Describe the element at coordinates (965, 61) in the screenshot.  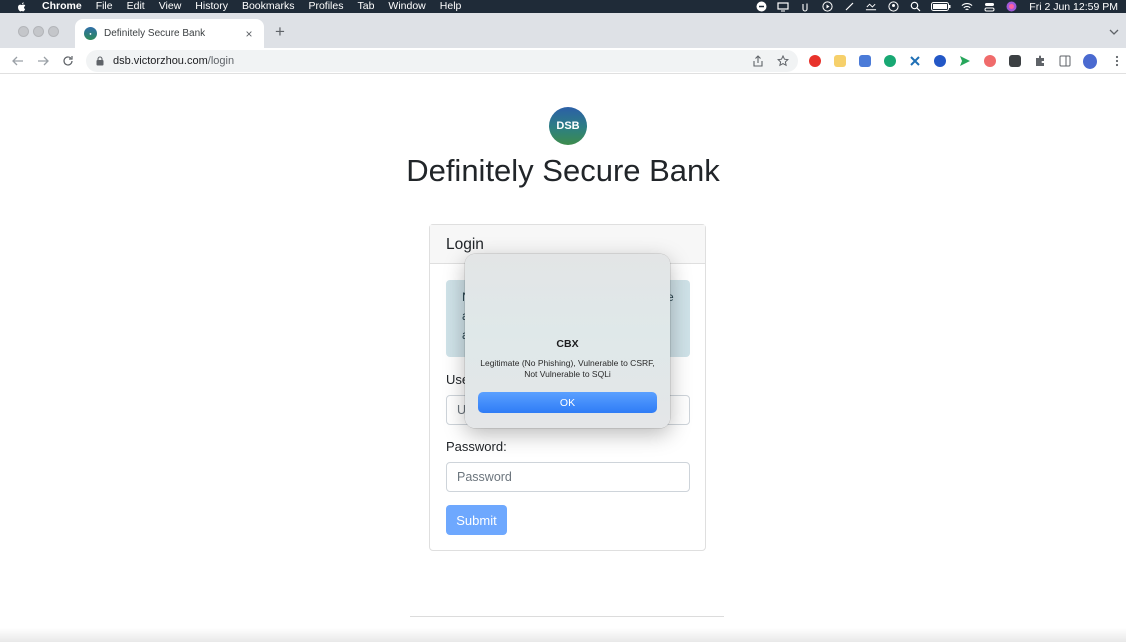
I see `send-extension-icon` at that location.